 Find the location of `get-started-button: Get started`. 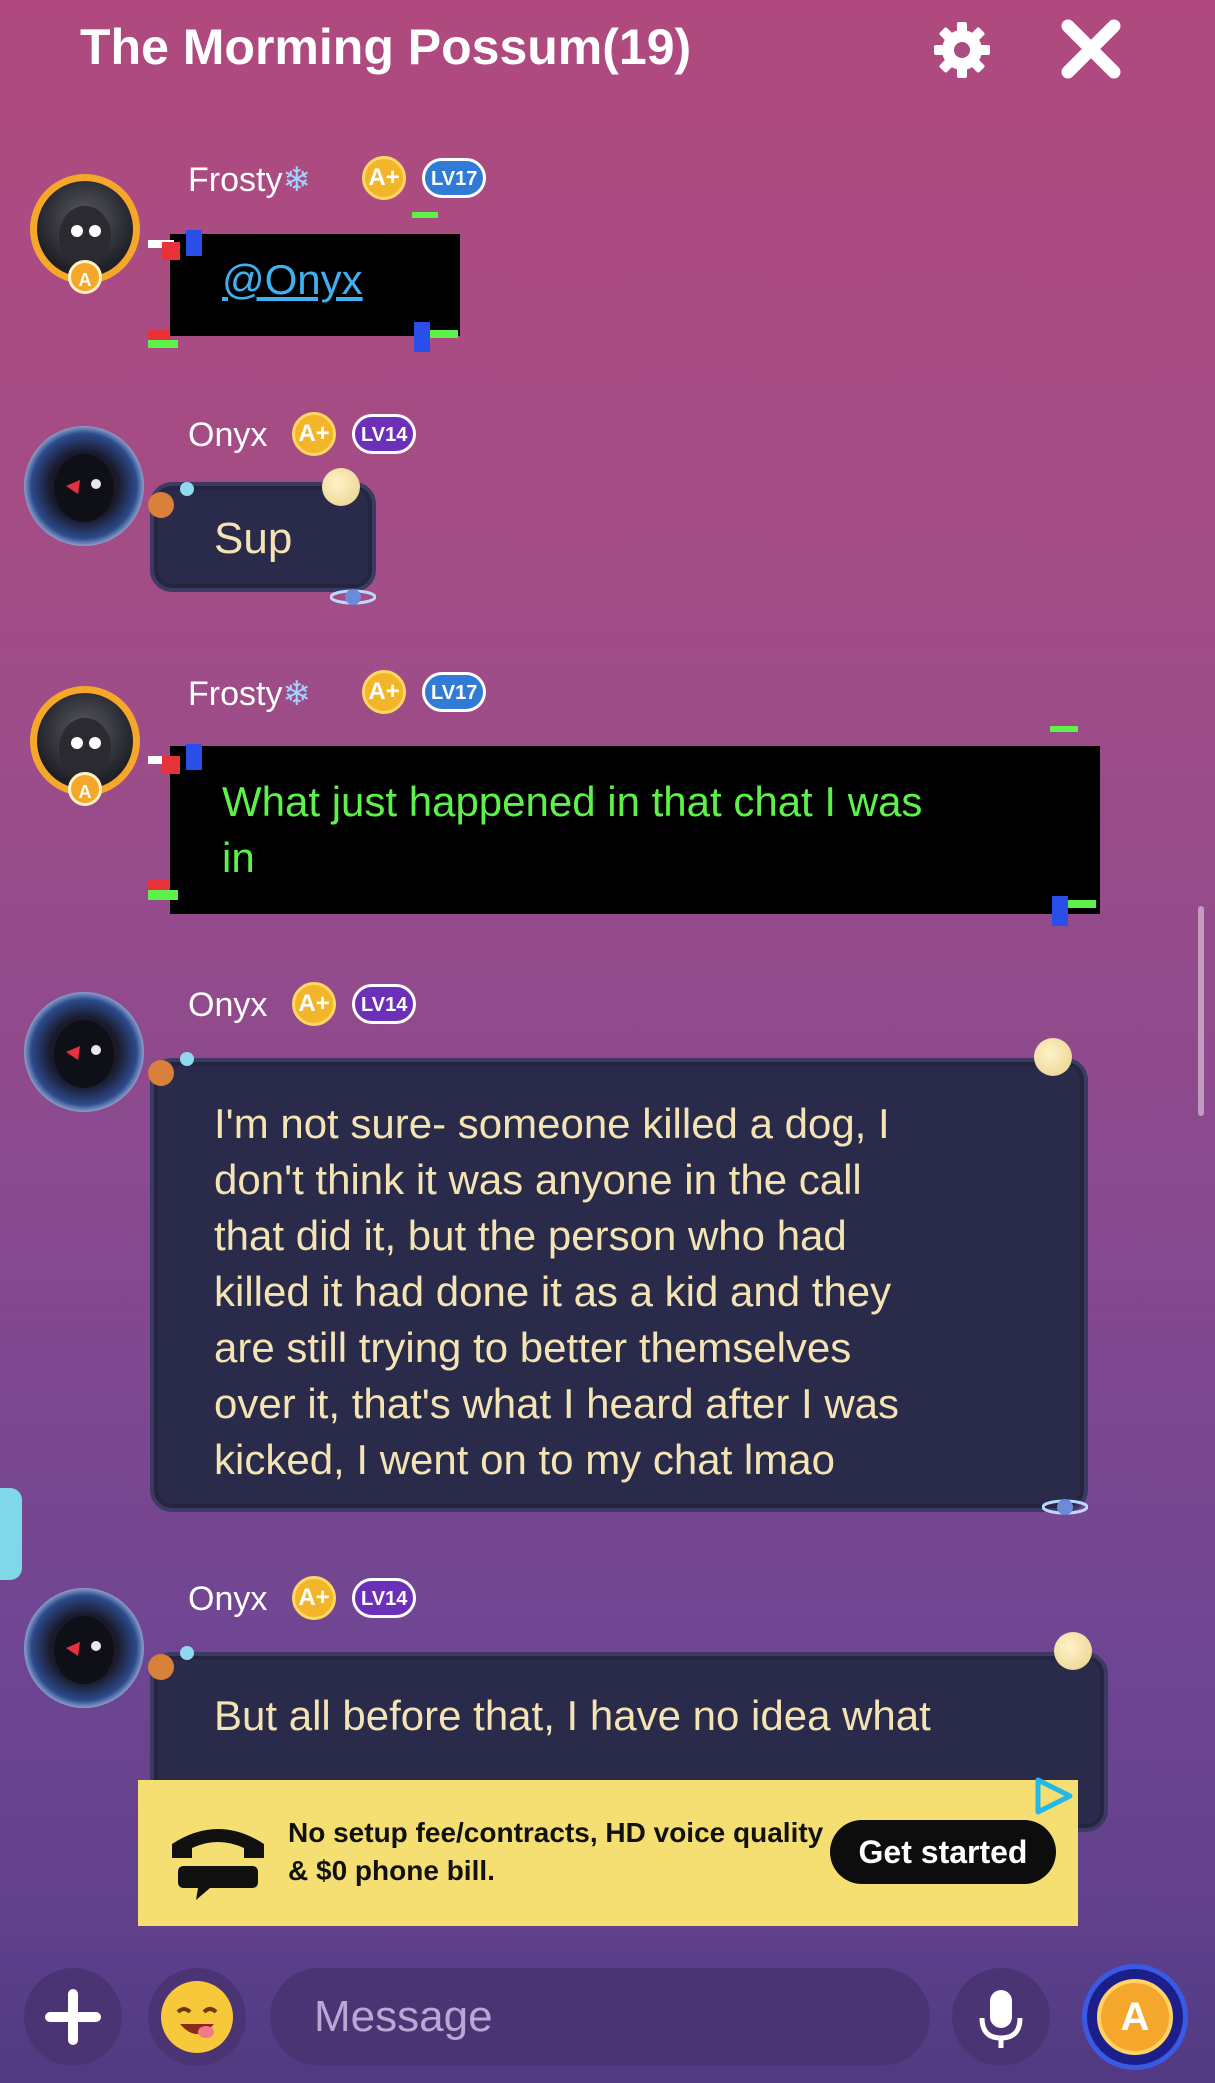

get-started-button: Get started is located at coordinates (943, 1852).